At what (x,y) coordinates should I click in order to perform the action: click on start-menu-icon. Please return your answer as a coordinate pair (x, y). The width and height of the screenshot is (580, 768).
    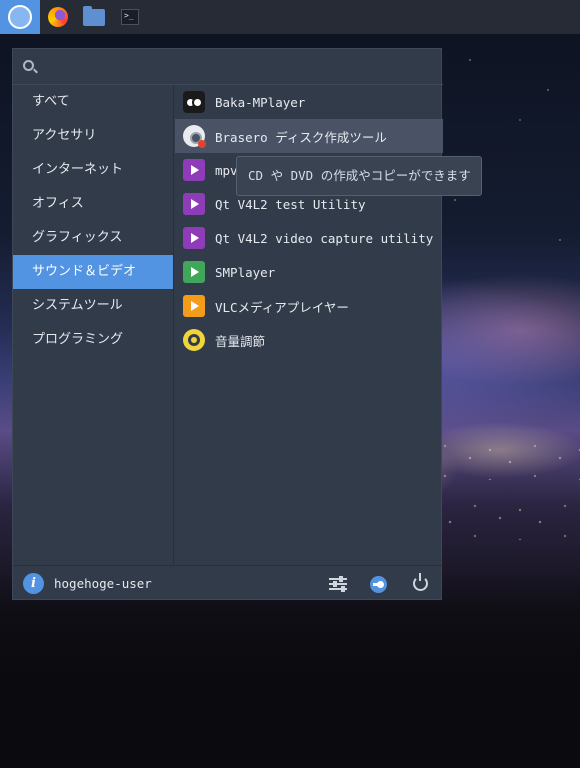
    Looking at the image, I should click on (20, 17).